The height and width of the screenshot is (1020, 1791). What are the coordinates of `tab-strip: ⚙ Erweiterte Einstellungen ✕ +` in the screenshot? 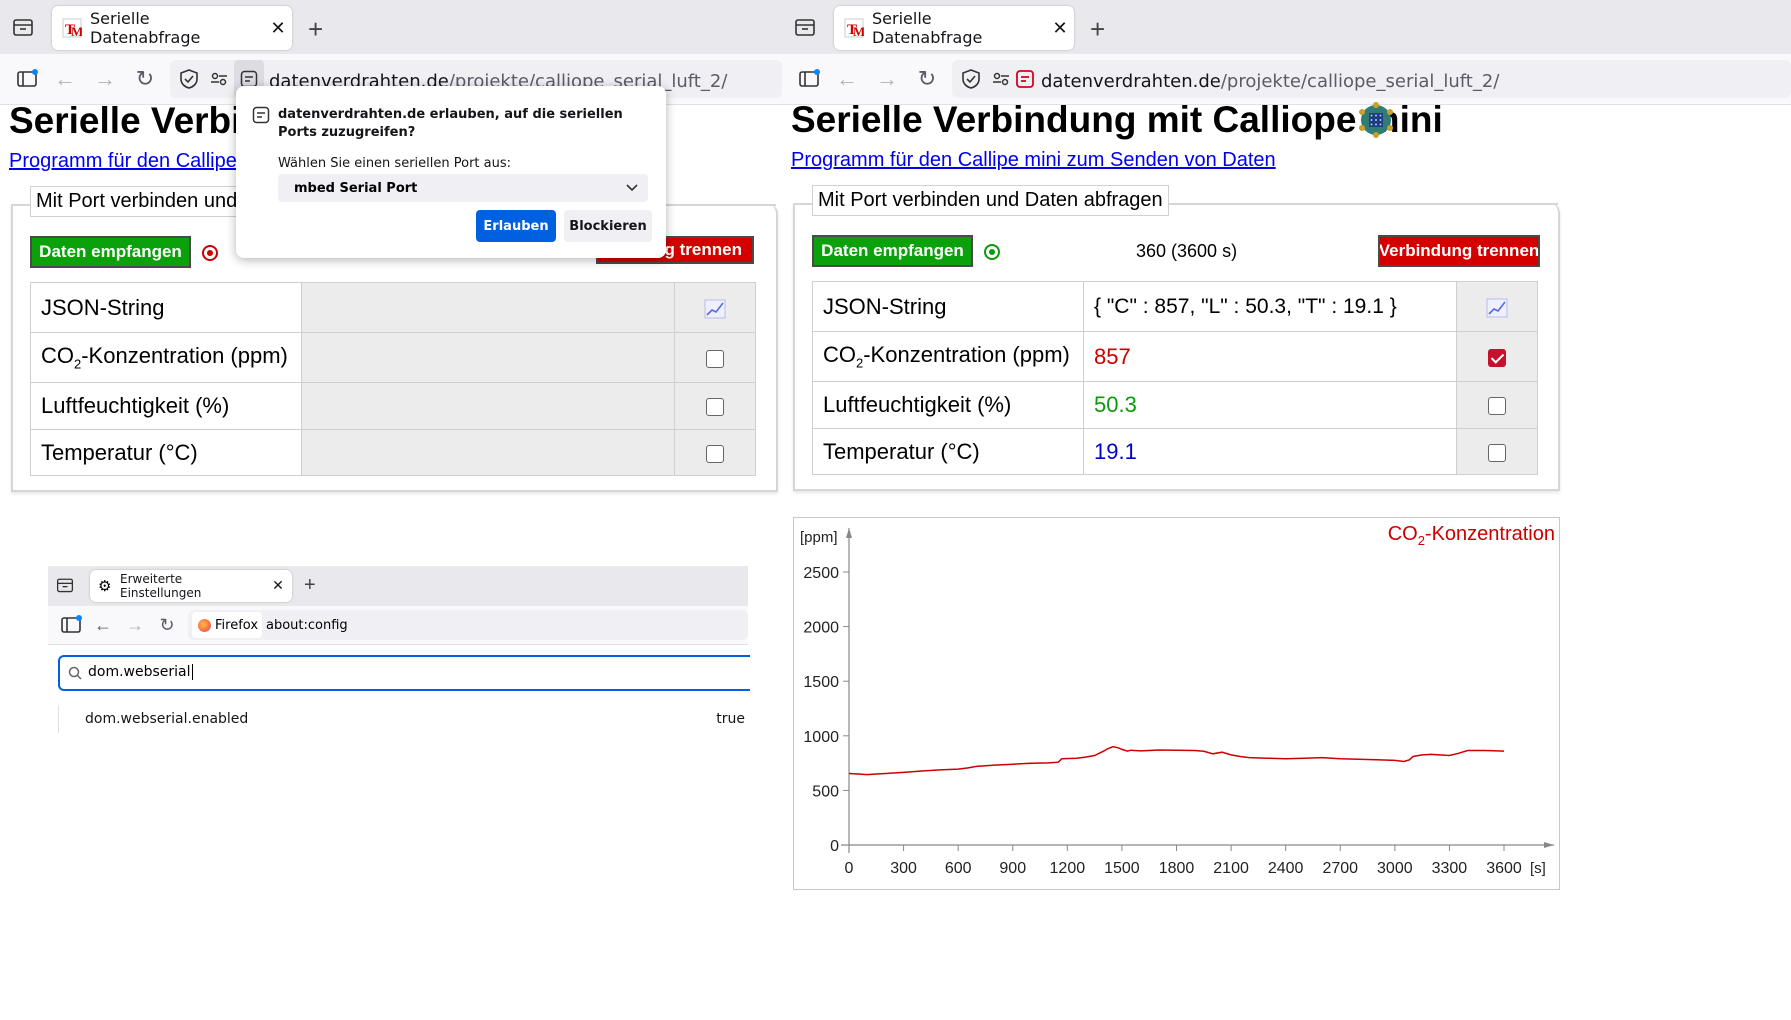 It's located at (398, 586).